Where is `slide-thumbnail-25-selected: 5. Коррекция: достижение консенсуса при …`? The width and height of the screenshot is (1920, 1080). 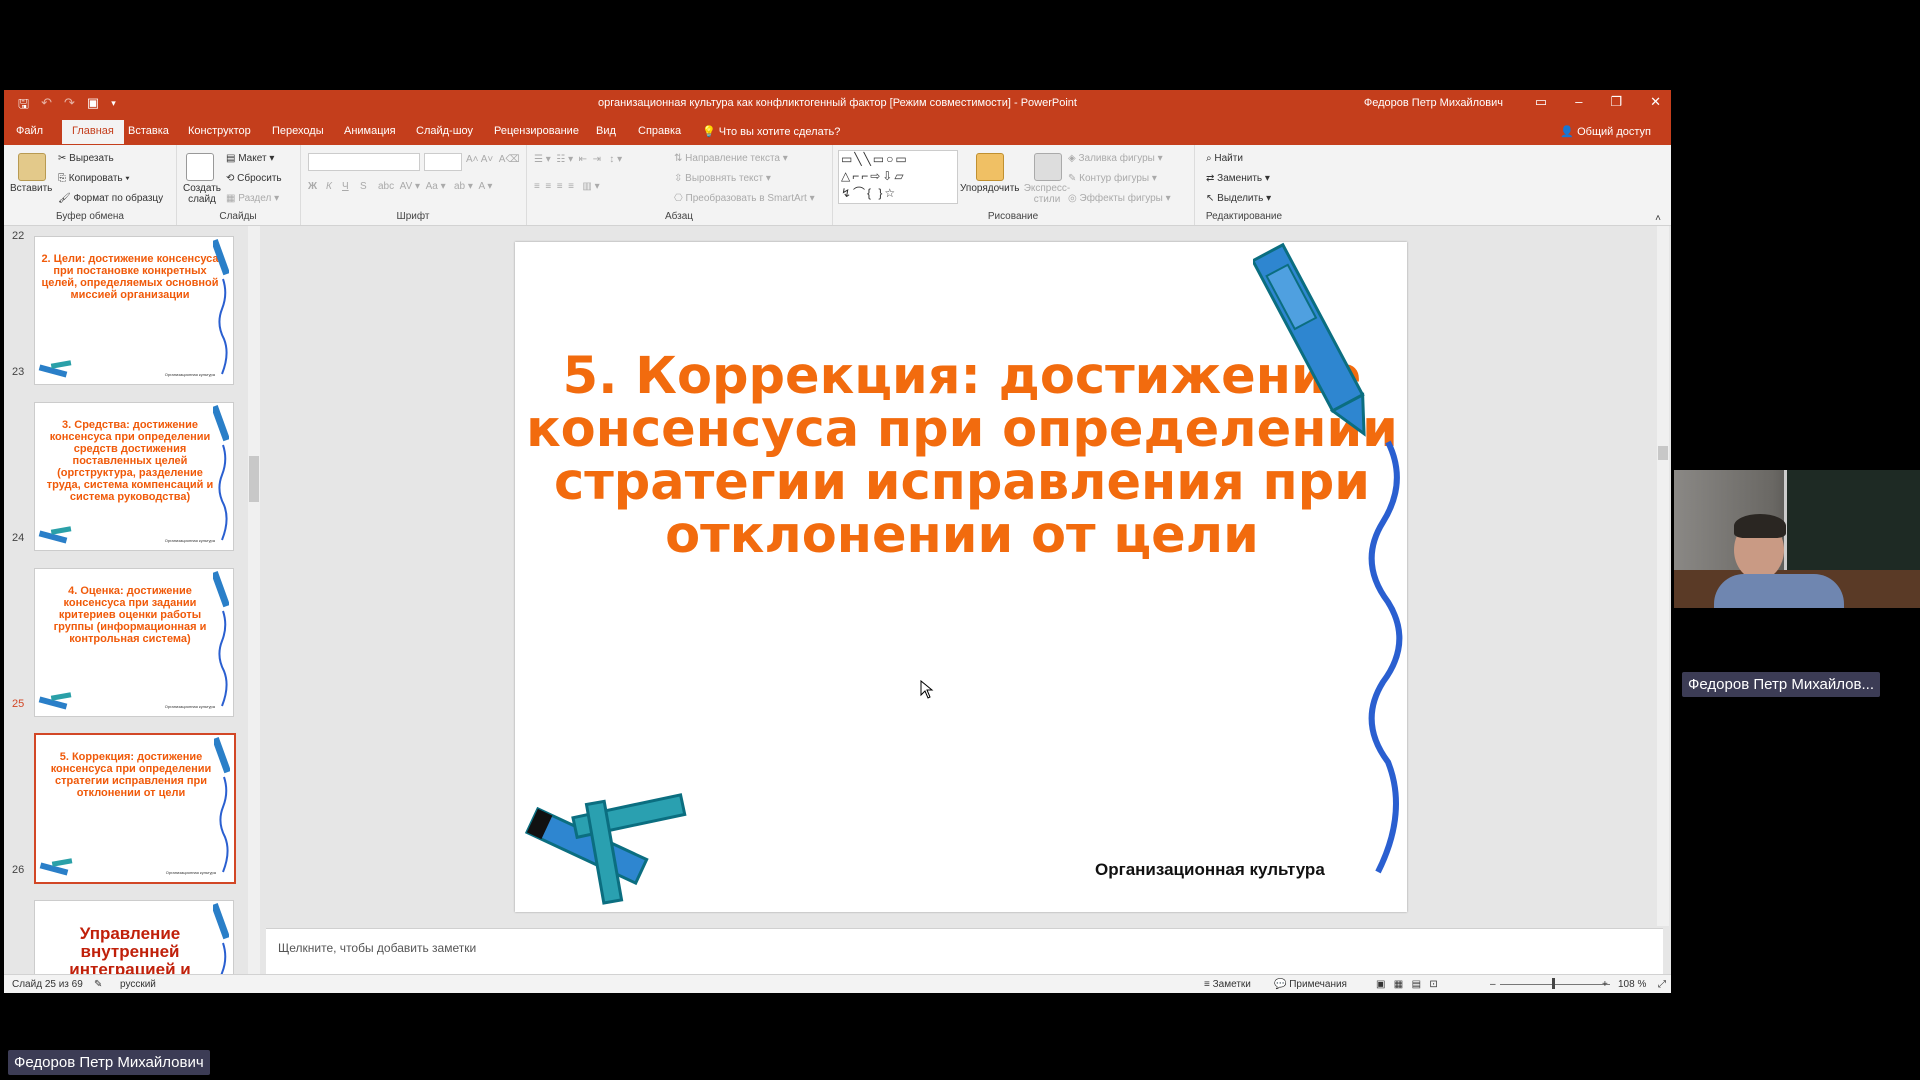 slide-thumbnail-25-selected: 5. Коррекция: достижение консенсуса при … is located at coordinates (135, 808).